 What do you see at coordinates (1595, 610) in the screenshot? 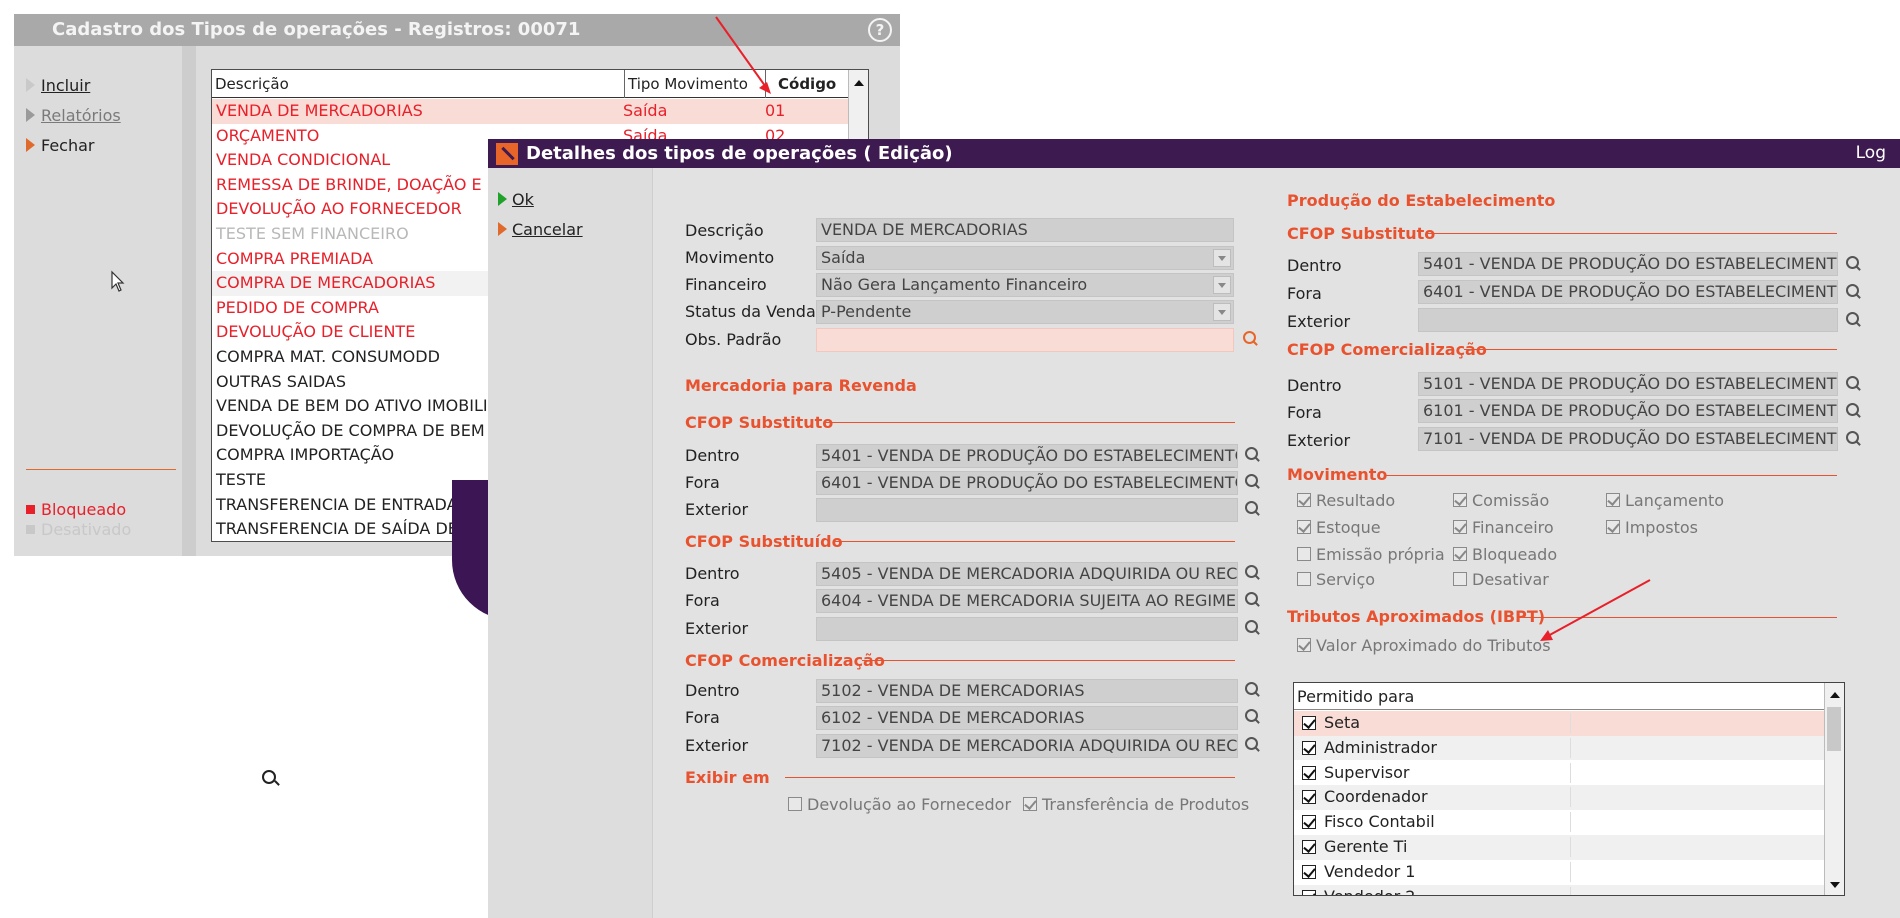
I see `annotation-arrow-tributos` at bounding box center [1595, 610].